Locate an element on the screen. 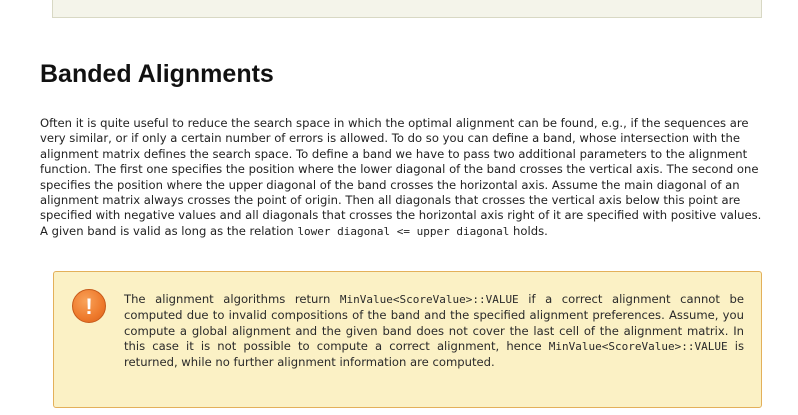  previous-content-box is located at coordinates (407, 9).